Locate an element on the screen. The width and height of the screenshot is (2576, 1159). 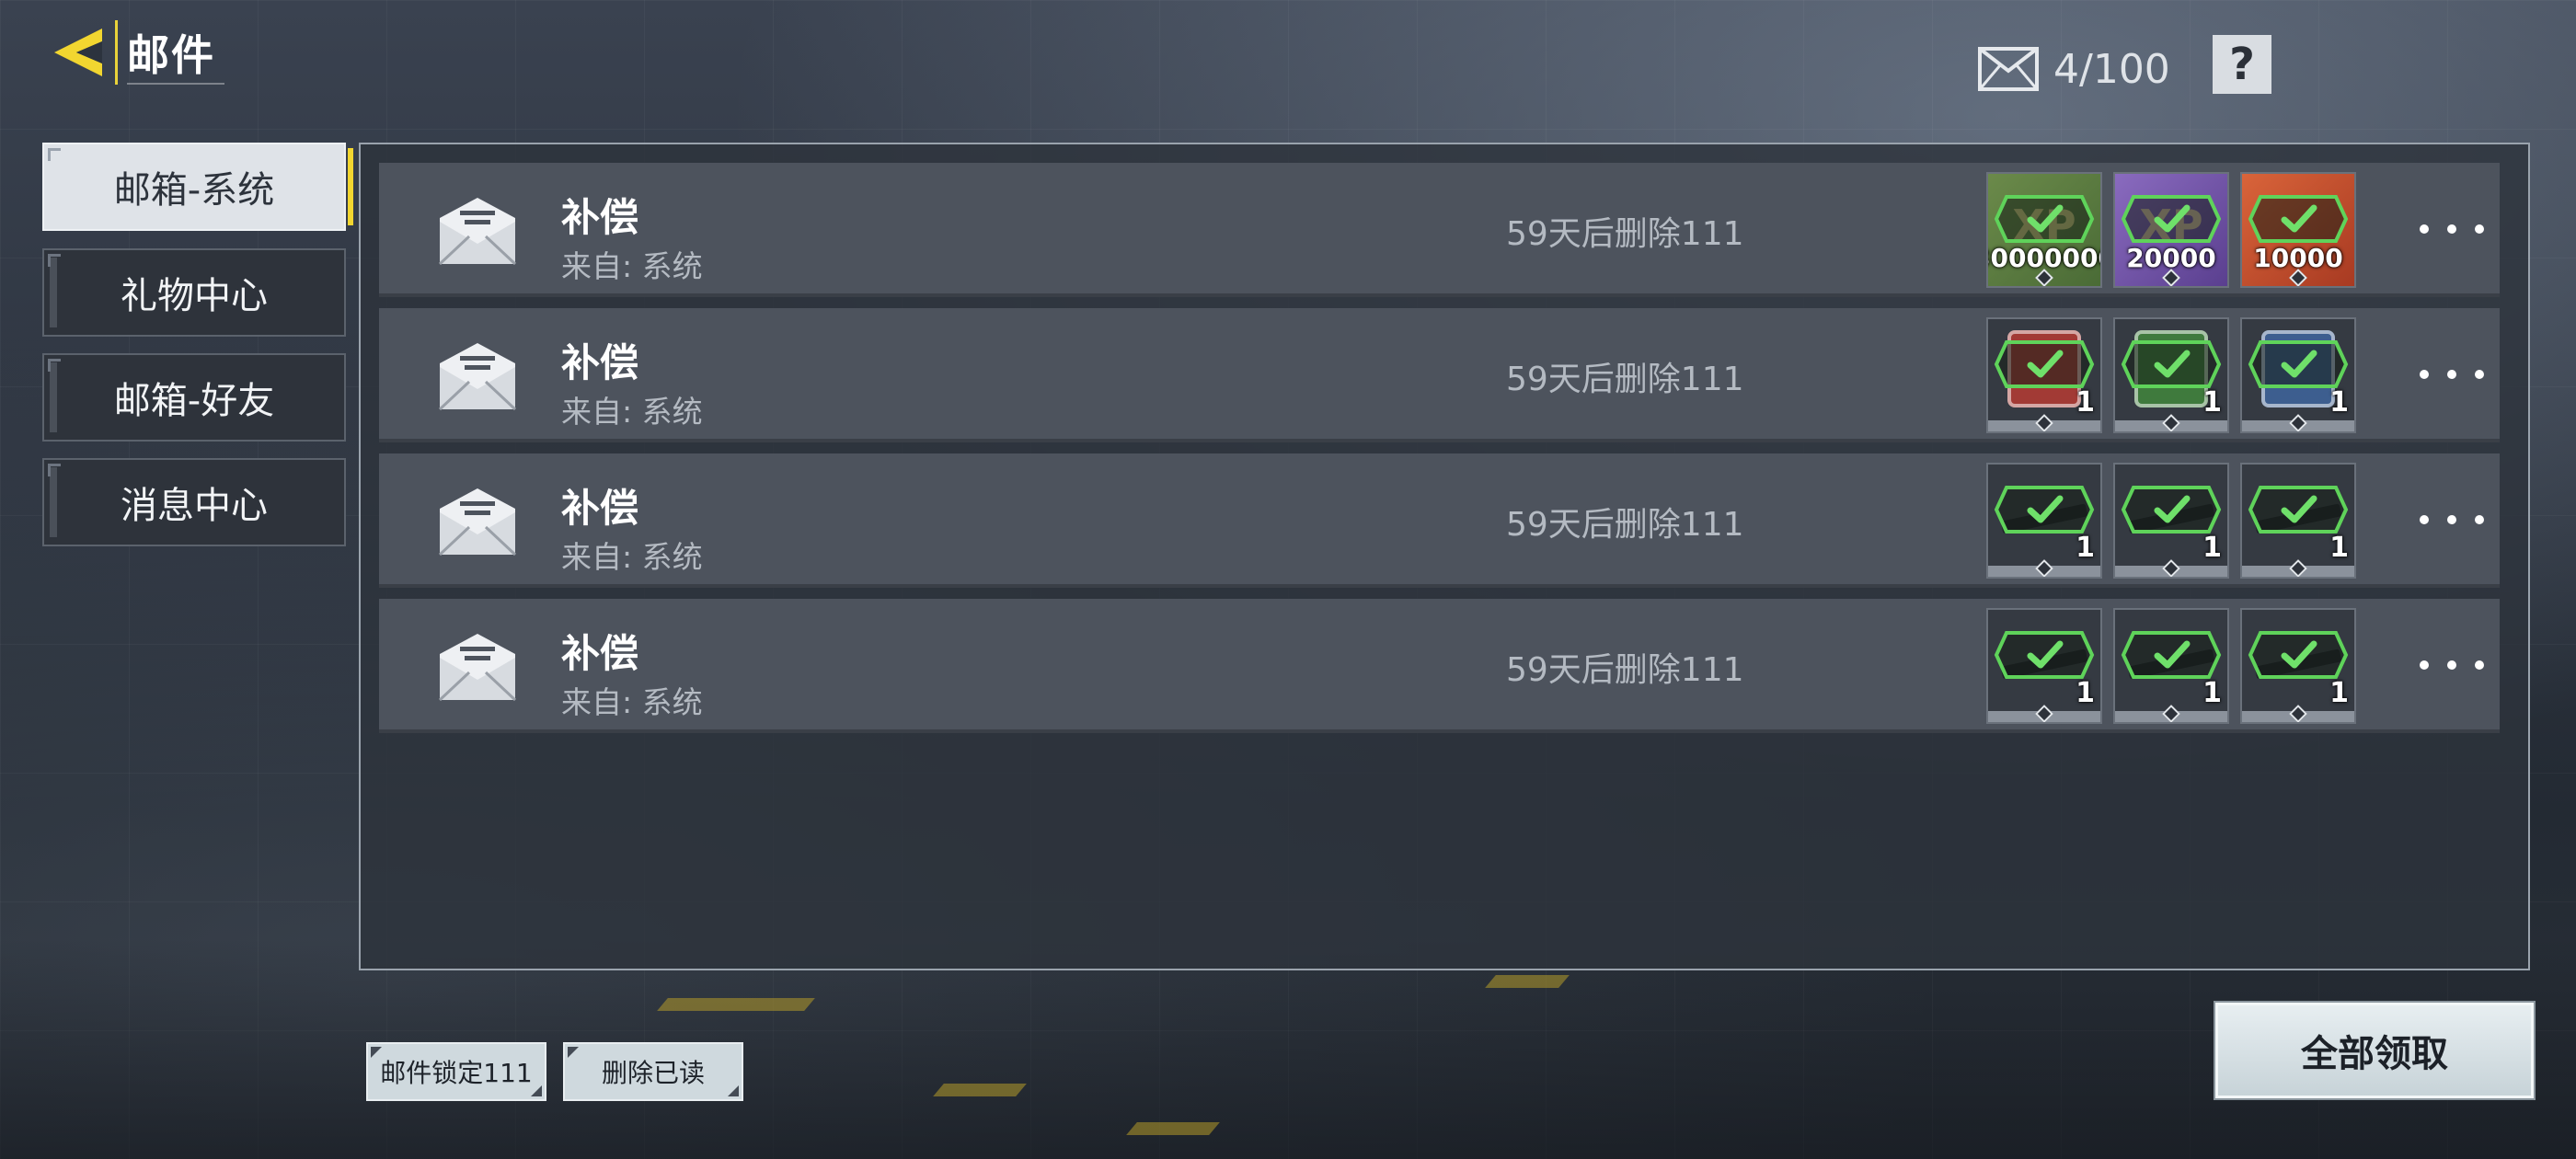
tab-label: 邮箱-系统 is located at coordinates (194, 190).